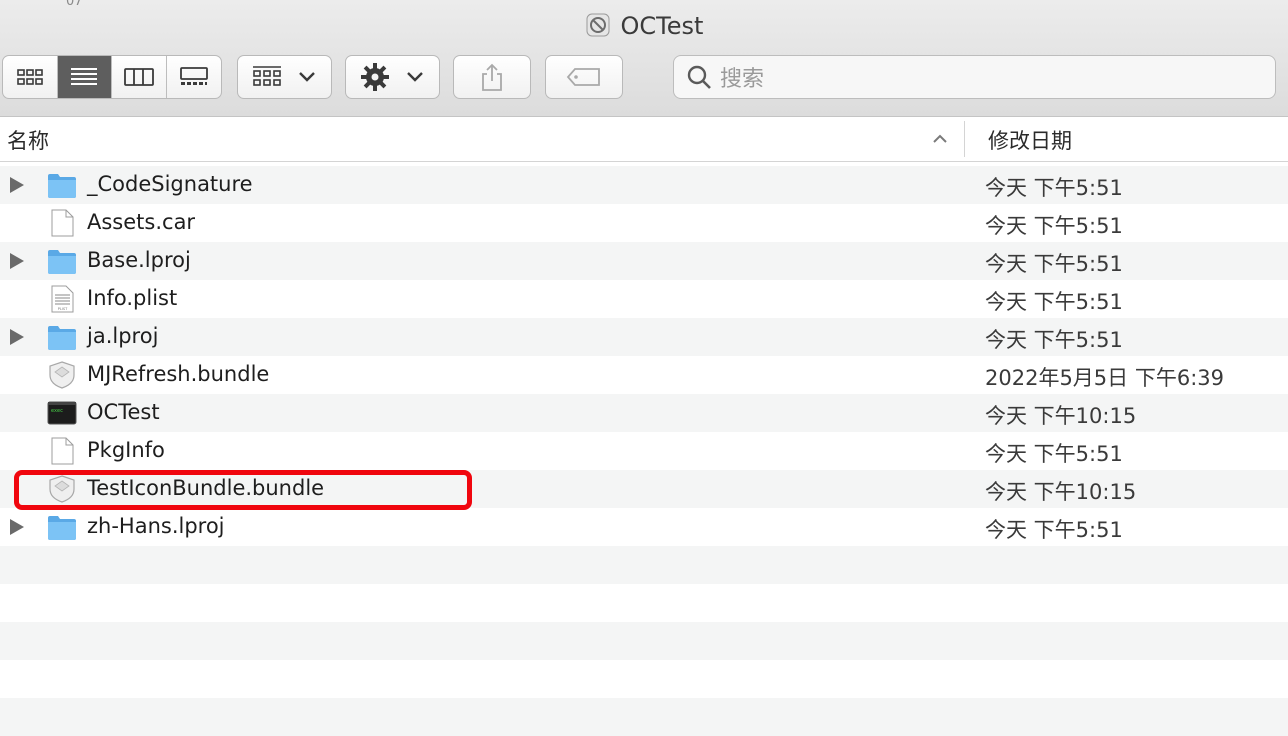 The height and width of the screenshot is (736, 1288). Describe the element at coordinates (644, 451) in the screenshot. I see `file-row: PkgInfo 今天 下午5:51` at that location.